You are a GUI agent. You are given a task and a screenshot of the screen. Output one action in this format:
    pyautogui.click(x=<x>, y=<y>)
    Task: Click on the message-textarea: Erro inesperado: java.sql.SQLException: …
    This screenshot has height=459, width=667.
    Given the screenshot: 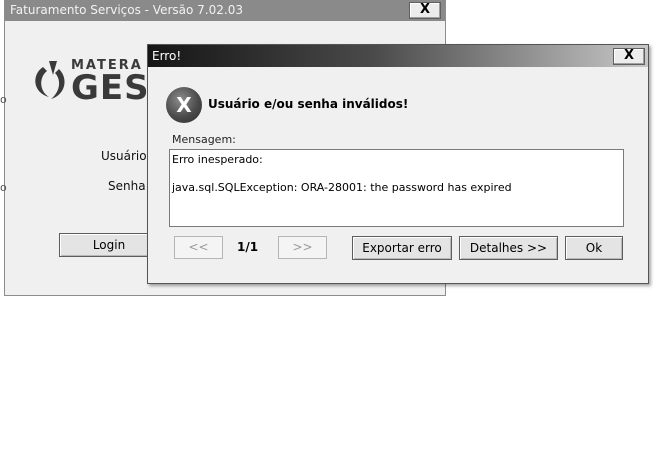 What is the action you would take?
    pyautogui.click(x=396, y=188)
    